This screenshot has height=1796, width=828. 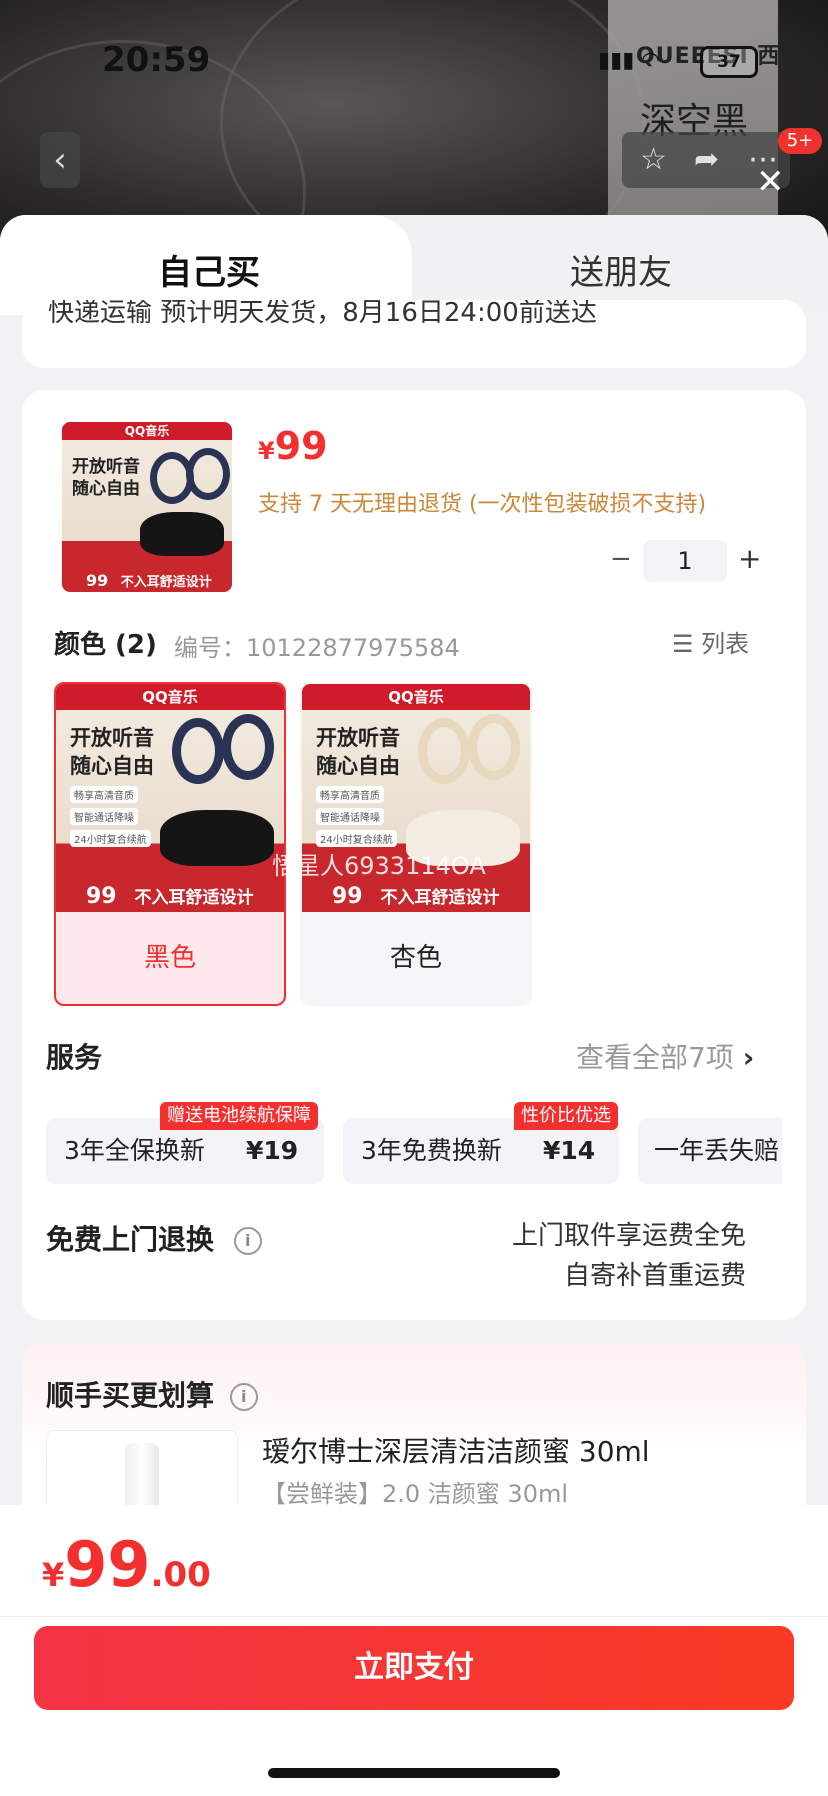 I want to click on list-label: 列表, so click(x=725, y=644).